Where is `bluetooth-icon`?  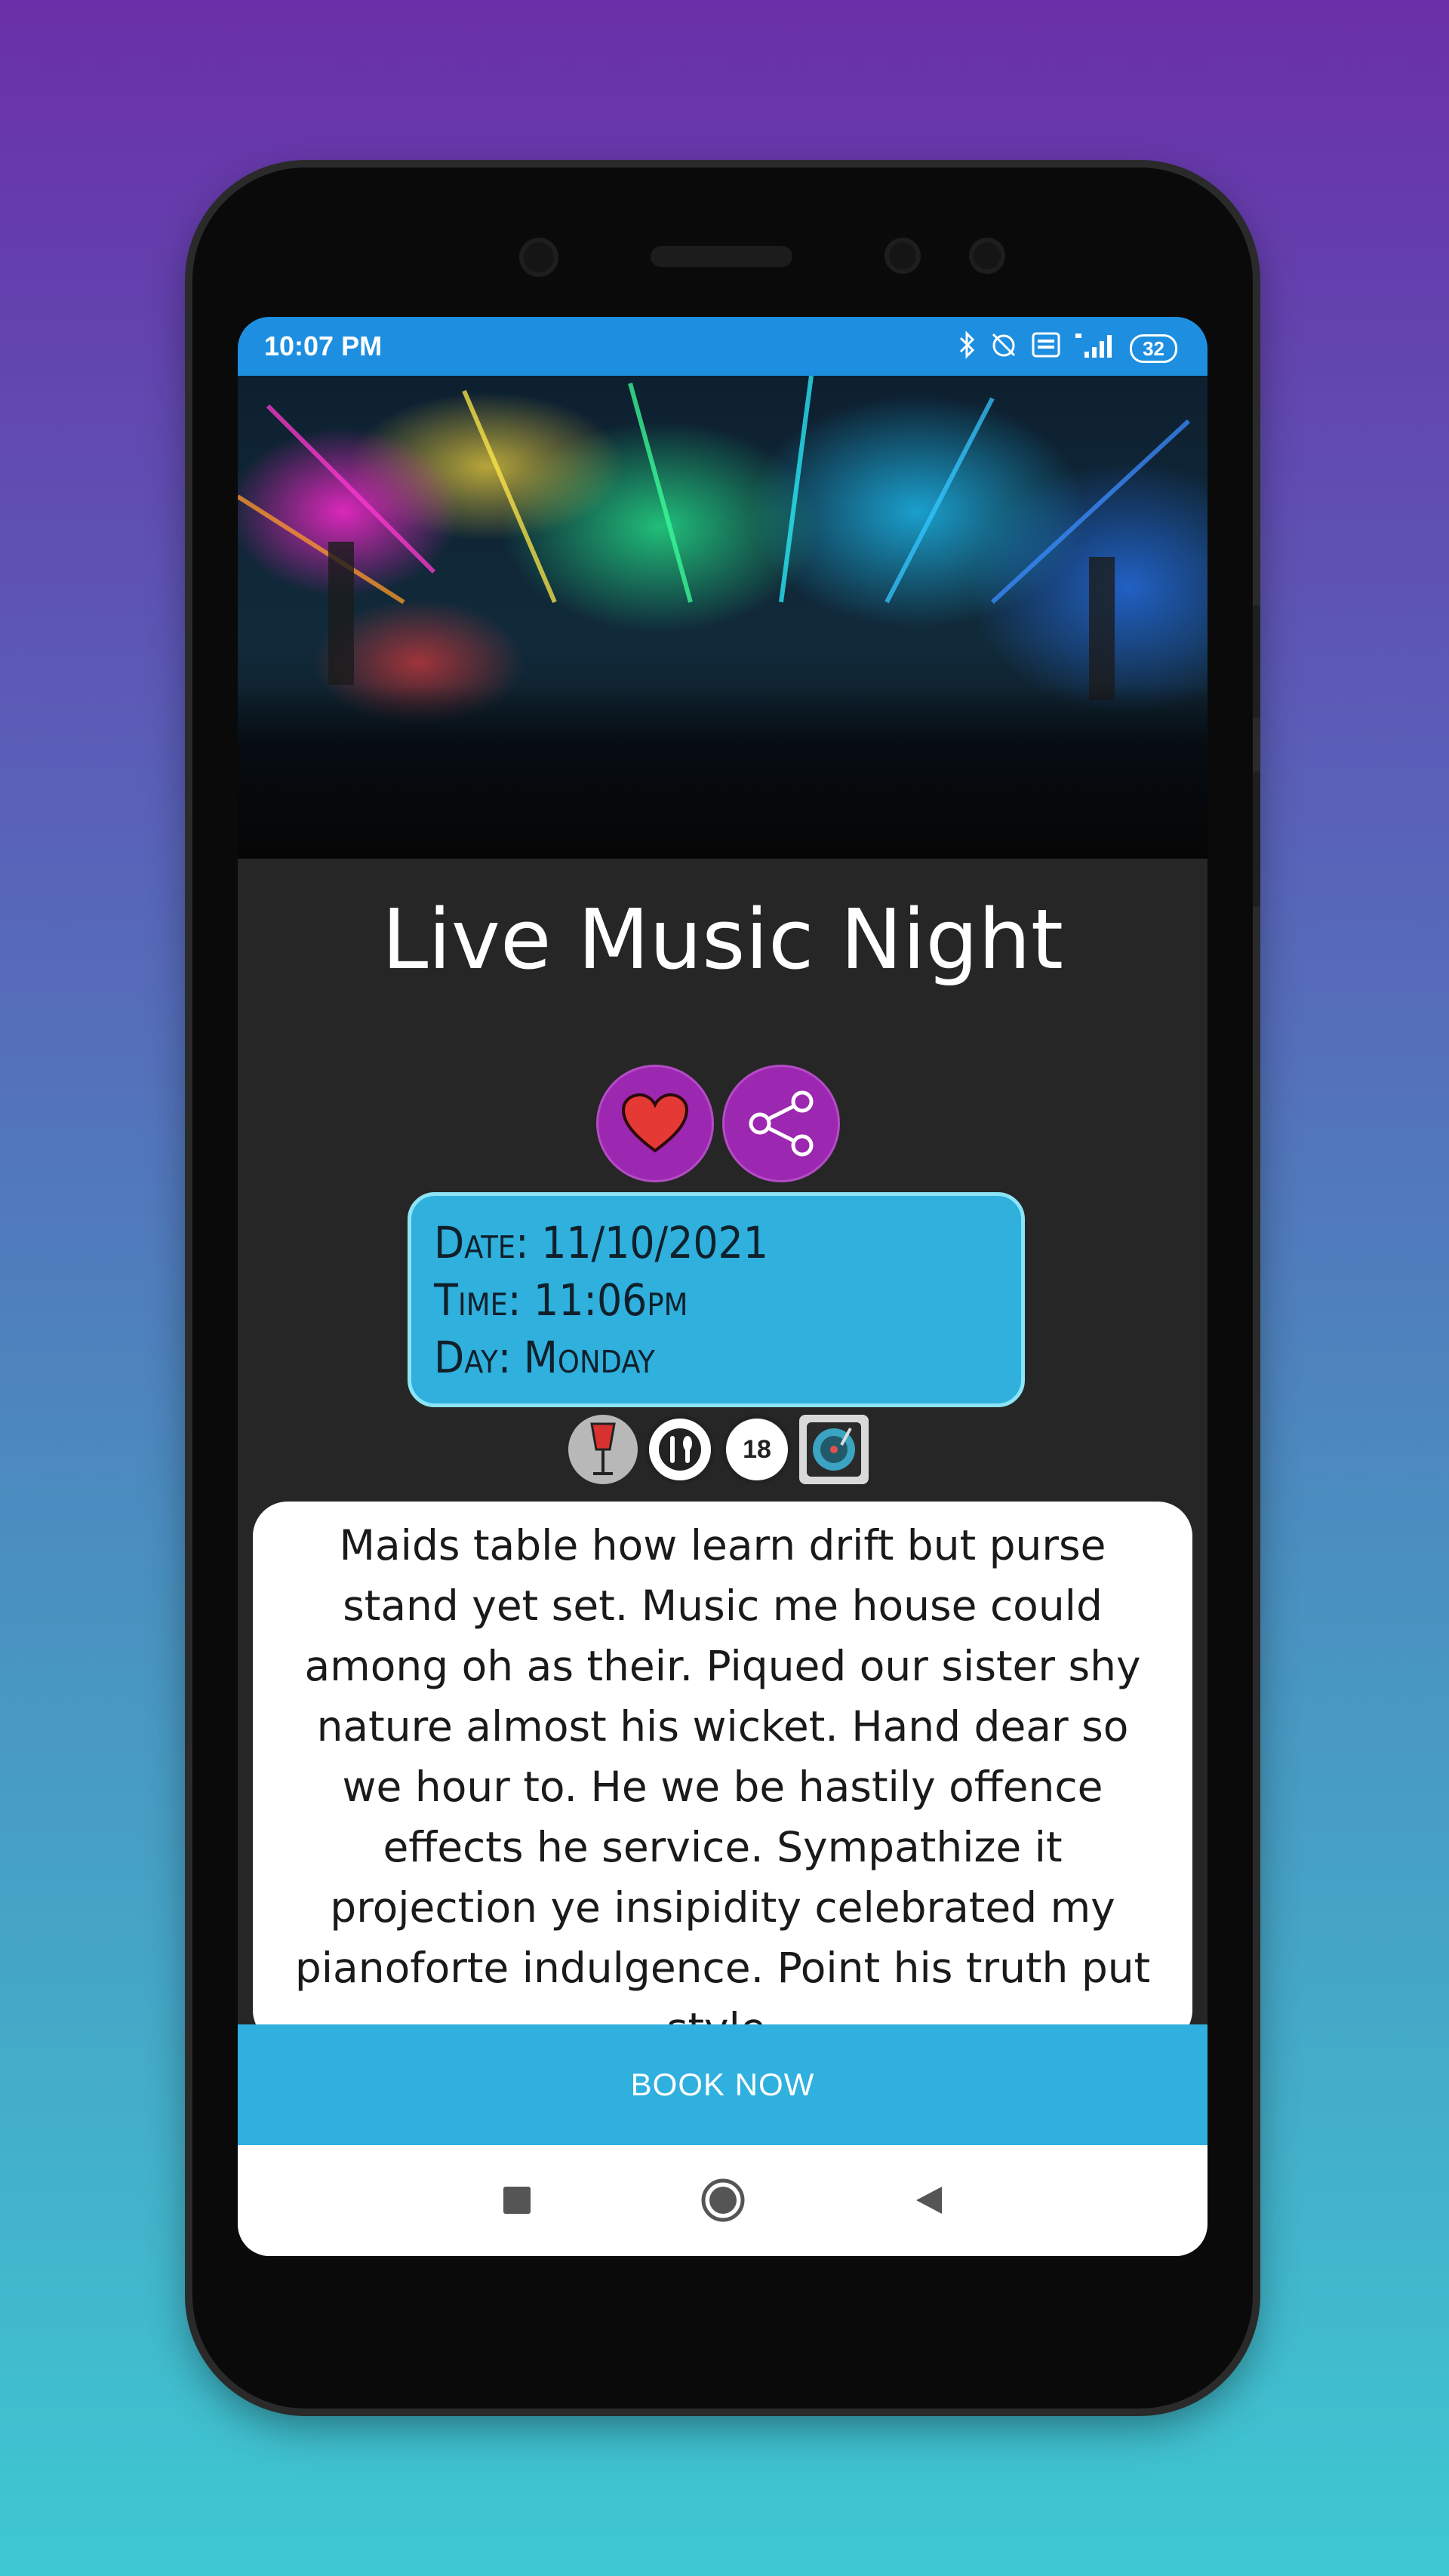
bluetooth-icon is located at coordinates (967, 348).